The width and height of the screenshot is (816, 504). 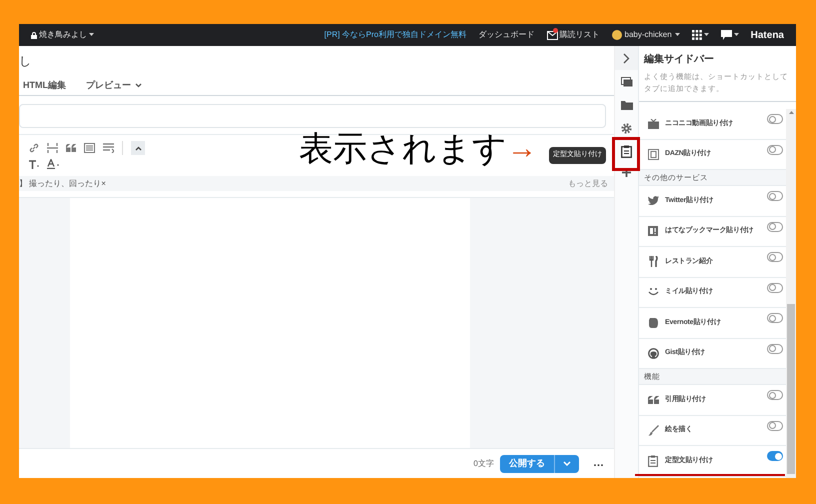 I want to click on notifications-menu, so click(x=729, y=35).